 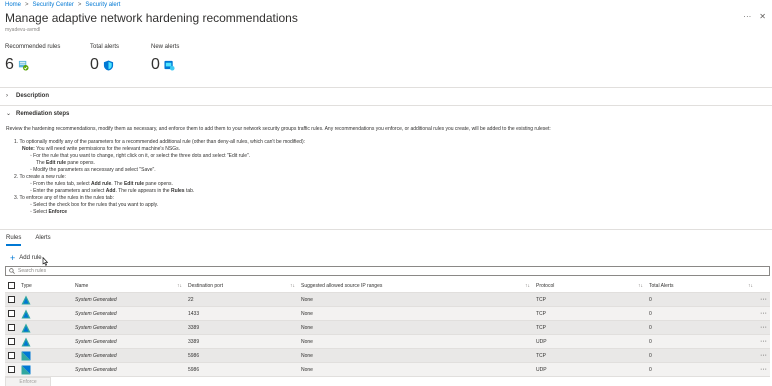 What do you see at coordinates (341, 286) in the screenshot?
I see `header-source-ip-ranges: Suggested allowed source IP ranges` at bounding box center [341, 286].